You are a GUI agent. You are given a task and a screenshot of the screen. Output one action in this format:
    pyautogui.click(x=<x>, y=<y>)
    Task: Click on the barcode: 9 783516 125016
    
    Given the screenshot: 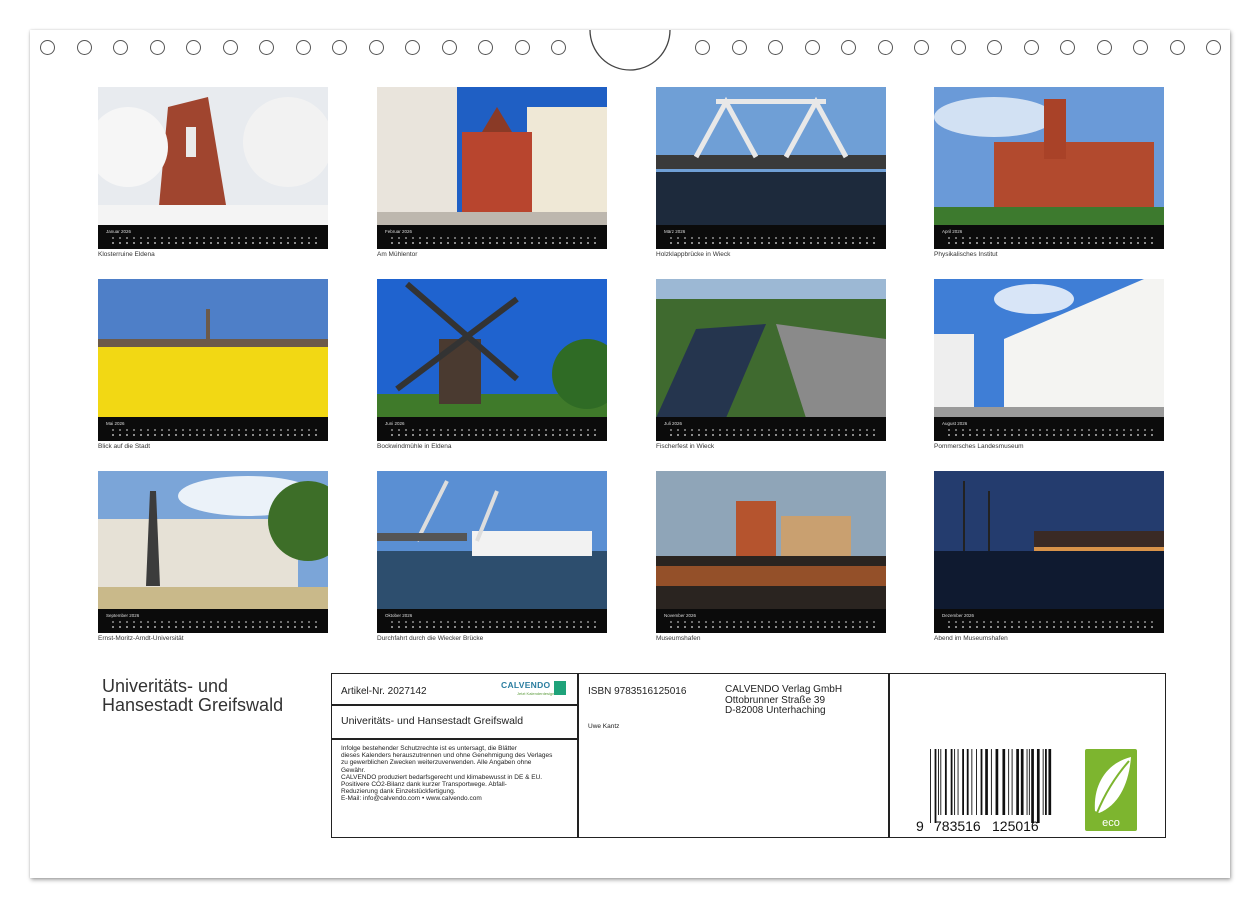 What is the action you would take?
    pyautogui.click(x=984, y=791)
    